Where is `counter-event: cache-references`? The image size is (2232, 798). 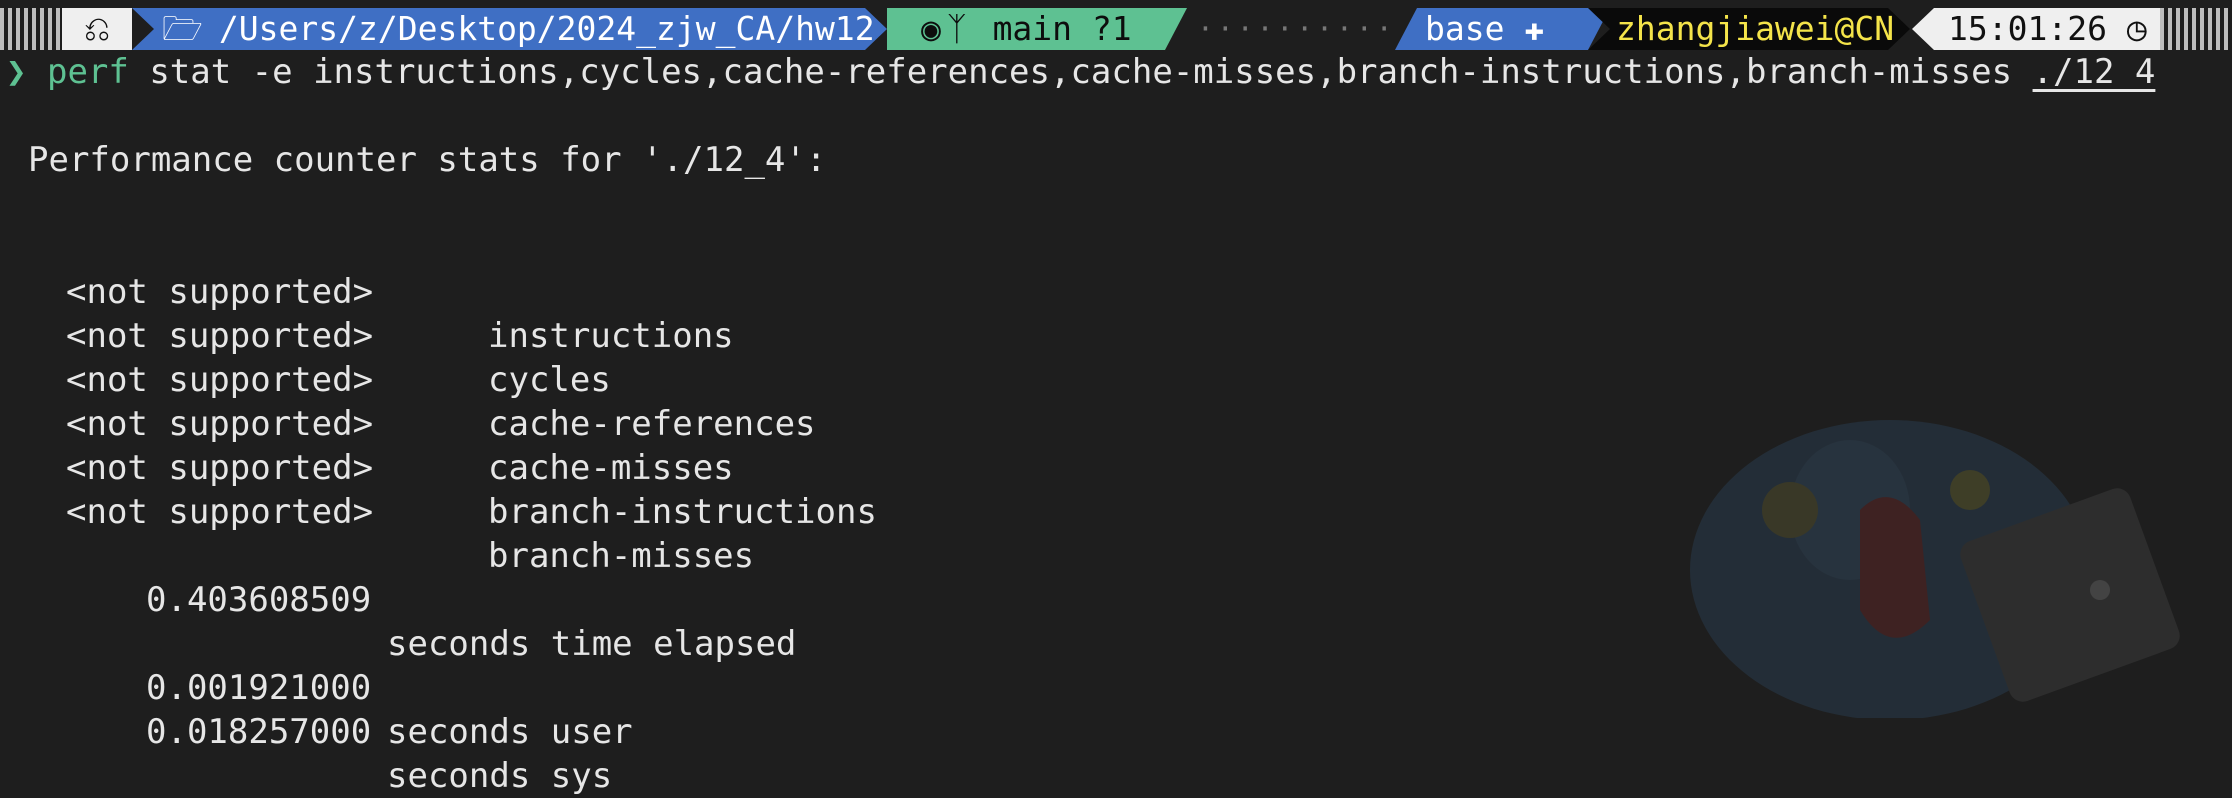
counter-event: cache-references is located at coordinates (652, 424).